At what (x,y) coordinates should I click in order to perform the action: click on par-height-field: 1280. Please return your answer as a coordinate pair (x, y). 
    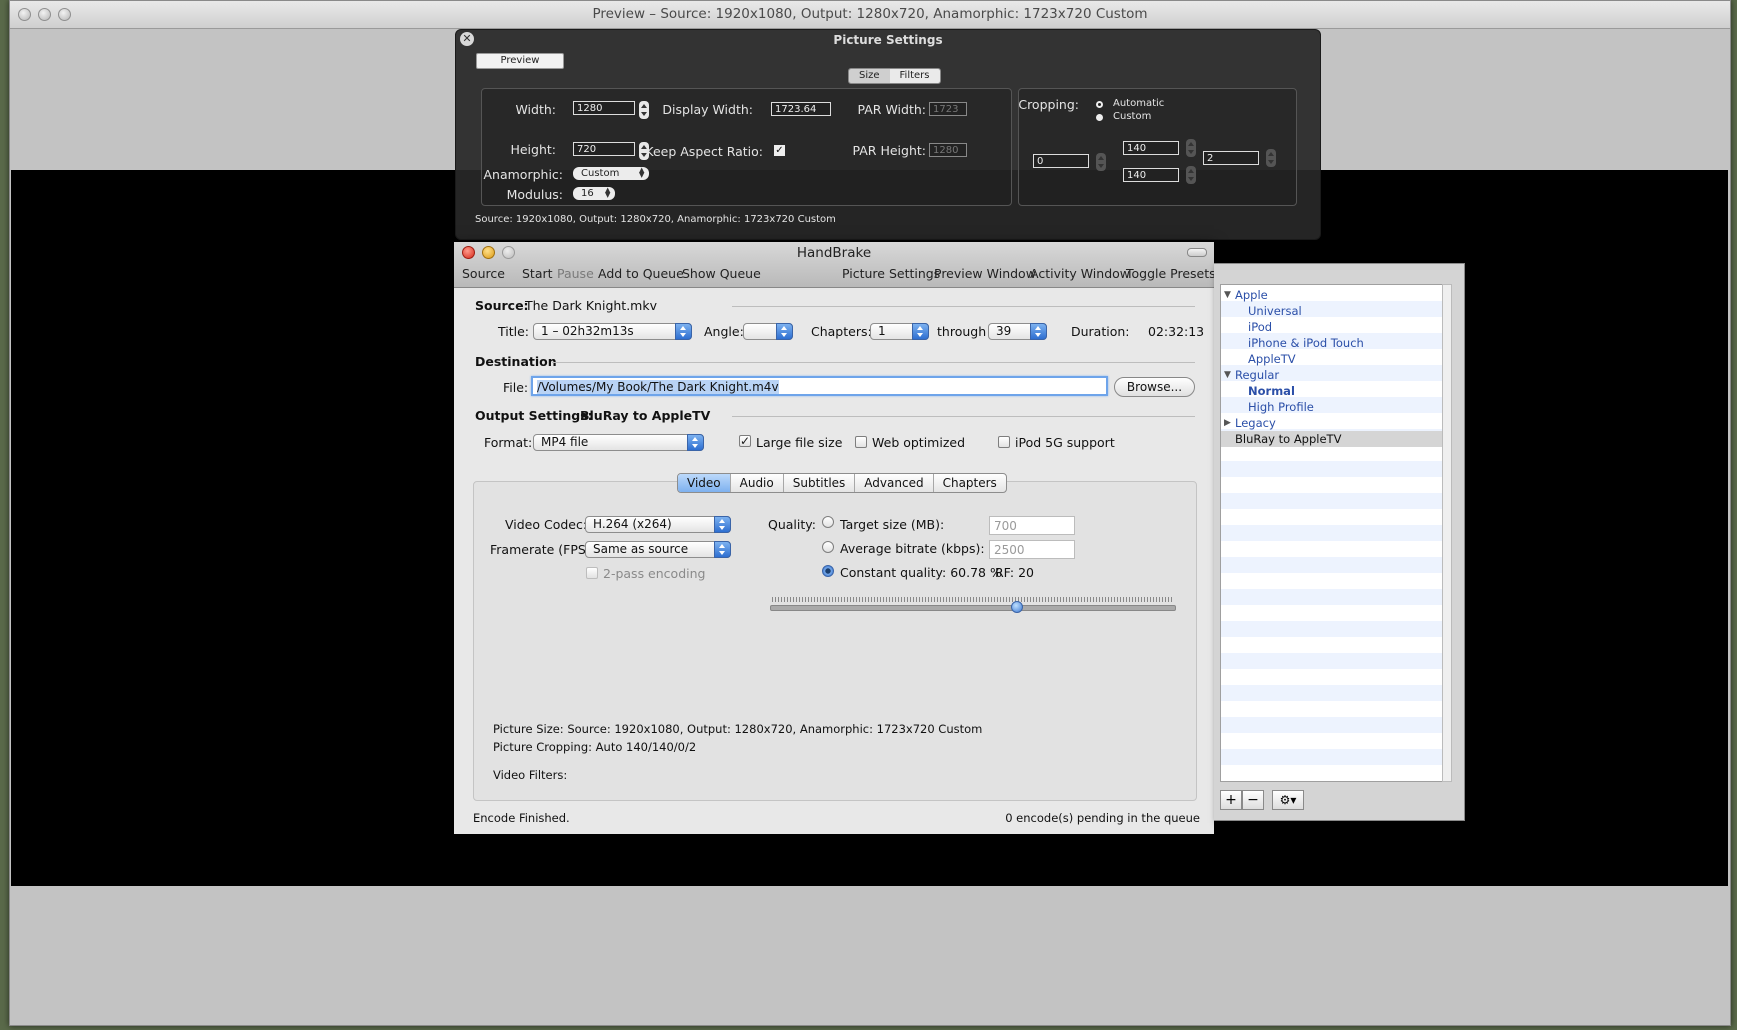
    Looking at the image, I should click on (948, 150).